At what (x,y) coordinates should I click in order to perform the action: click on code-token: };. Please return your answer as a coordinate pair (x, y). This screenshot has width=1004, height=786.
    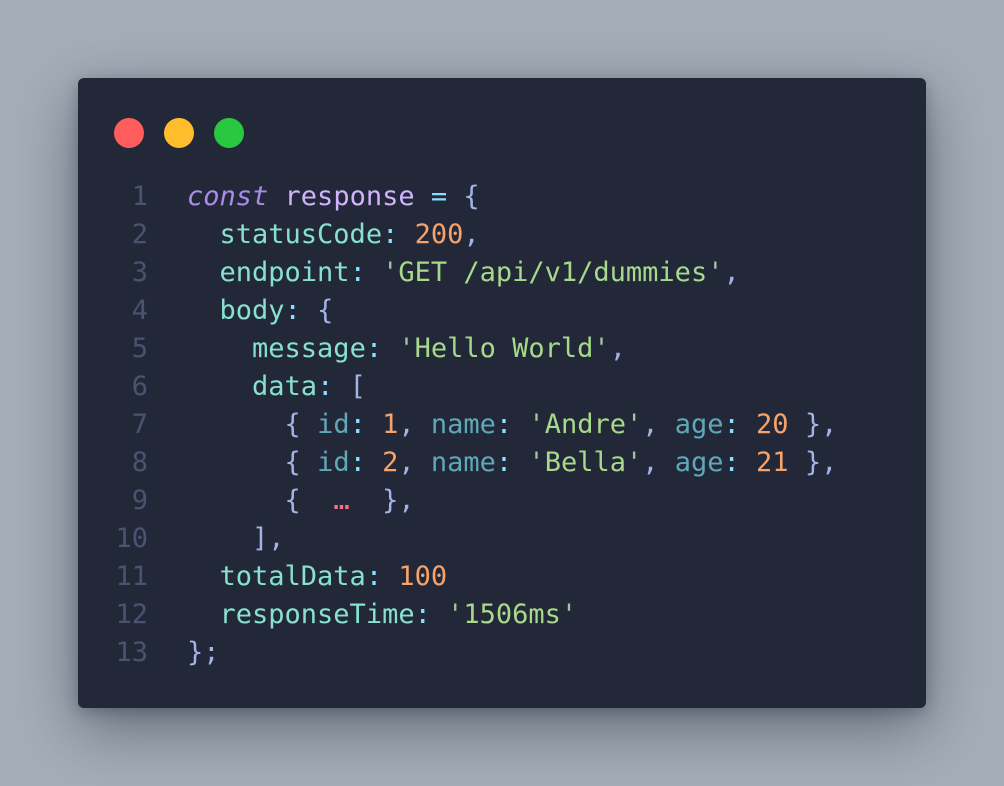
    Looking at the image, I should click on (203, 652).